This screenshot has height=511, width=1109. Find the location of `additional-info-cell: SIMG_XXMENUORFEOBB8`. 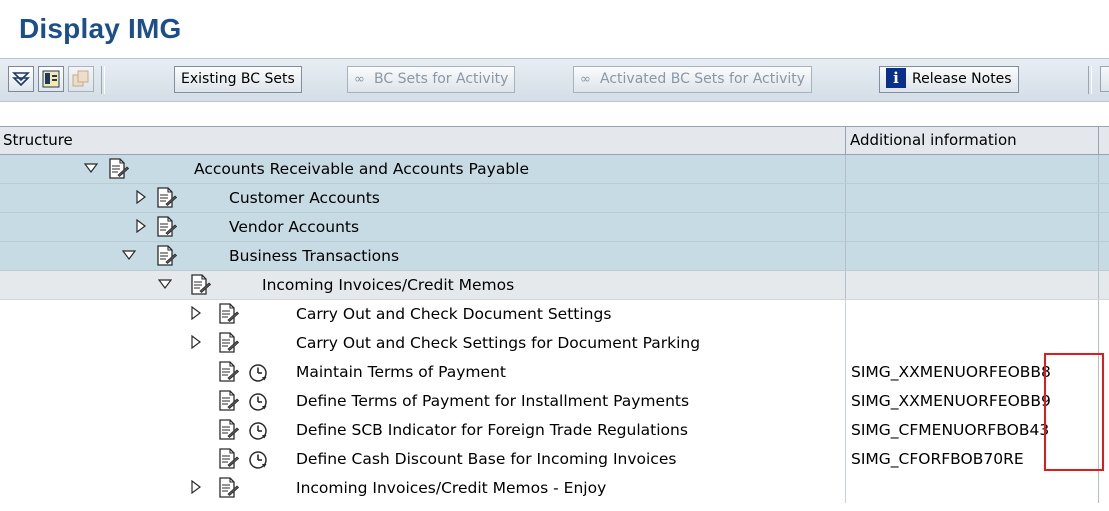

additional-info-cell: SIMG_XXMENUORFEOBB8 is located at coordinates (951, 372).